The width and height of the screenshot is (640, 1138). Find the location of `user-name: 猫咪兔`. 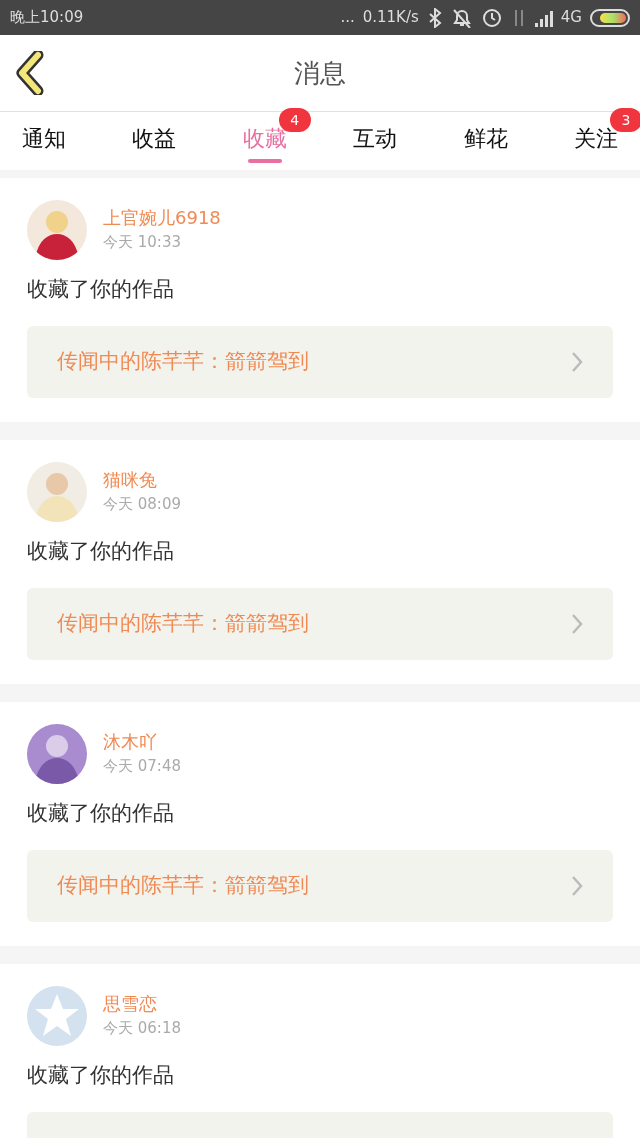

user-name: 猫咪兔 is located at coordinates (142, 479).